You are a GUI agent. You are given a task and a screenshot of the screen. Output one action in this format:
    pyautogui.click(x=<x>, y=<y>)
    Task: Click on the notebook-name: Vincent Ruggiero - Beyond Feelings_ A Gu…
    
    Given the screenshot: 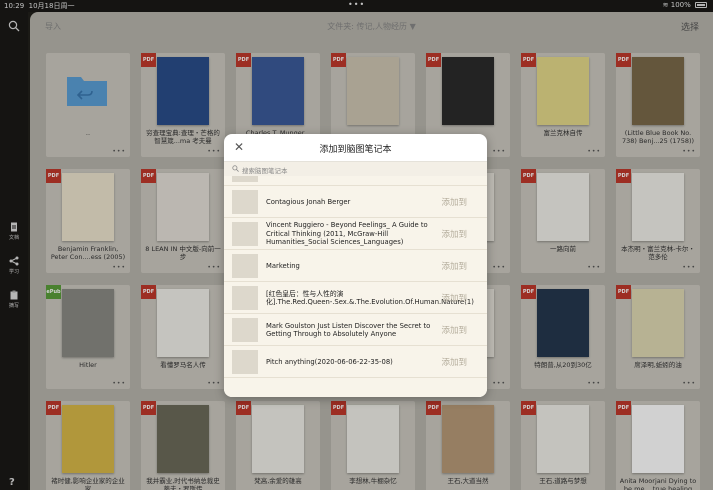 What is the action you would take?
    pyautogui.click(x=347, y=234)
    